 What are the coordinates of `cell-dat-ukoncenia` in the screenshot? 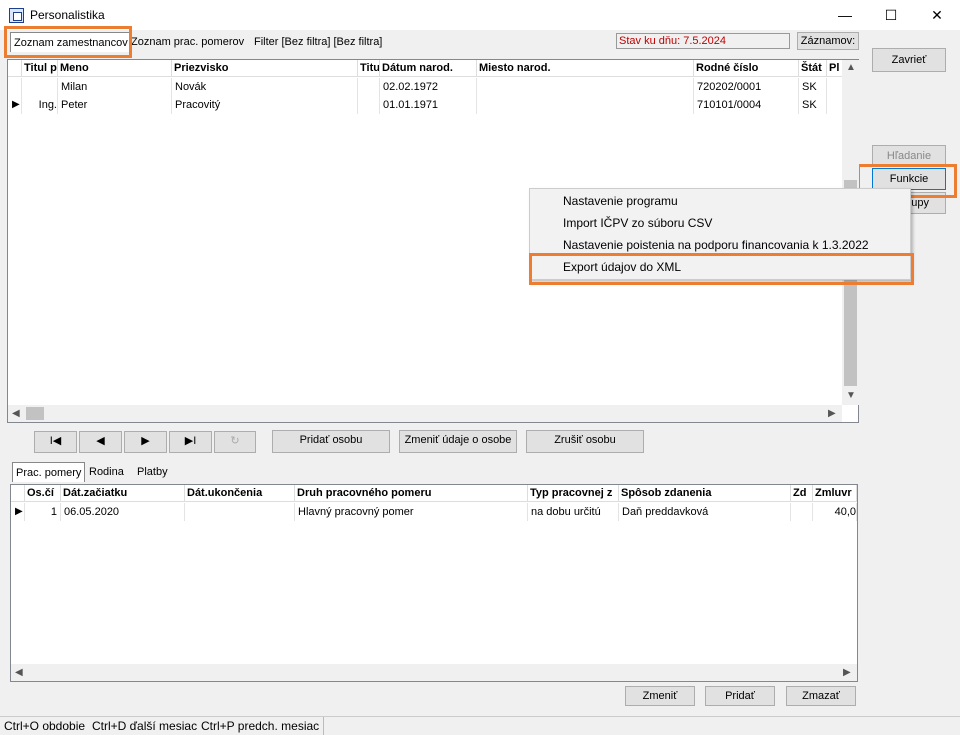 It's located at (240, 512).